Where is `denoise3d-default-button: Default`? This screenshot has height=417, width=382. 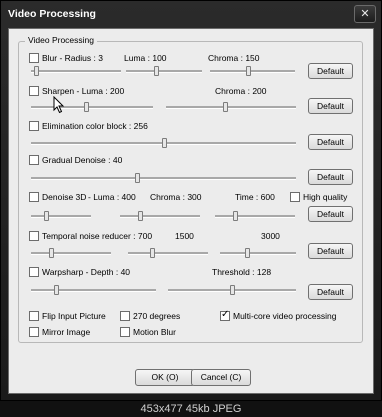
denoise3d-default-button: Default is located at coordinates (330, 214).